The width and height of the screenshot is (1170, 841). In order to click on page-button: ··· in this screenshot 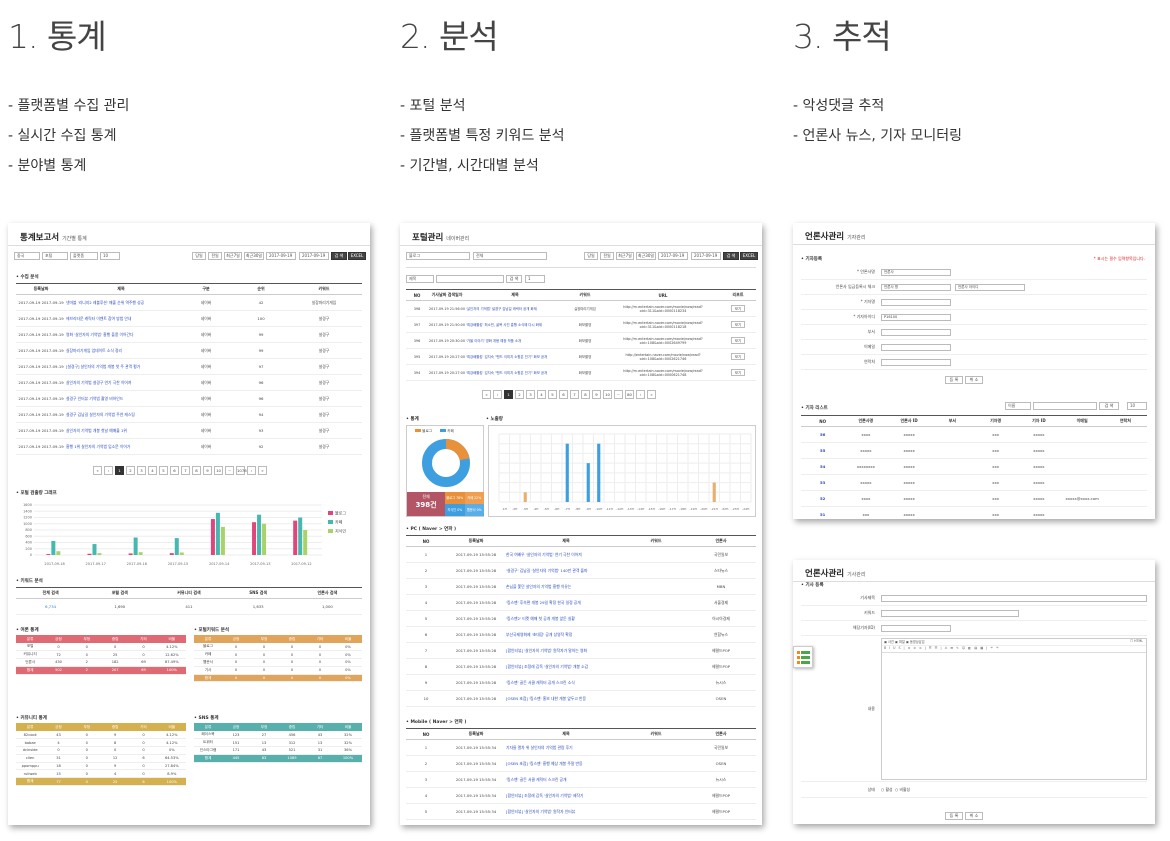, I will do `click(229, 470)`.